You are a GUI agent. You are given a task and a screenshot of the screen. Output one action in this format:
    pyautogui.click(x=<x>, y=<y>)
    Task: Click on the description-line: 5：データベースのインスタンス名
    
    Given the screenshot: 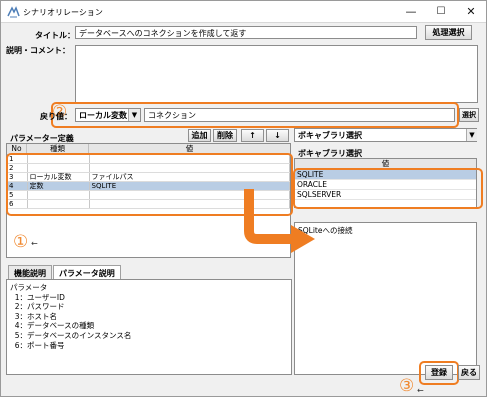 What is the action you would take?
    pyautogui.click(x=71, y=335)
    